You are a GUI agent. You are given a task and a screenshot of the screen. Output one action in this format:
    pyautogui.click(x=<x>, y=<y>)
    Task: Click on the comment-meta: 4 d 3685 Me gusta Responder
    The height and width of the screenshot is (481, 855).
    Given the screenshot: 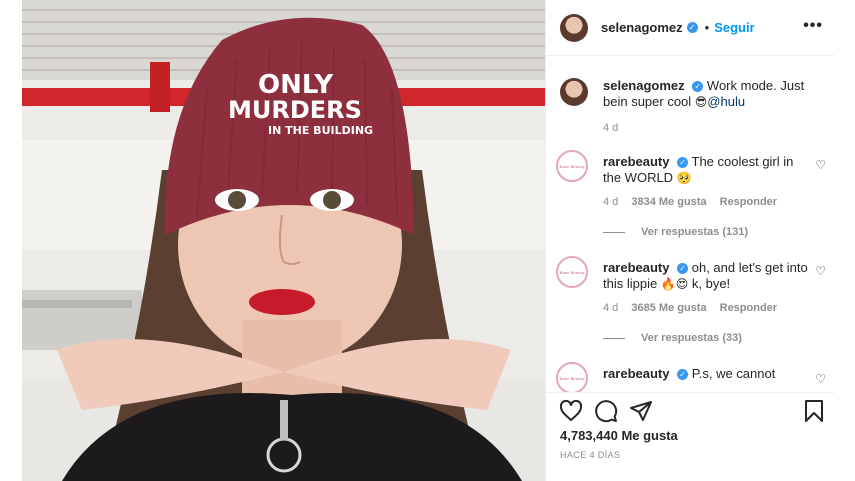 What is the action you would take?
    pyautogui.click(x=695, y=308)
    